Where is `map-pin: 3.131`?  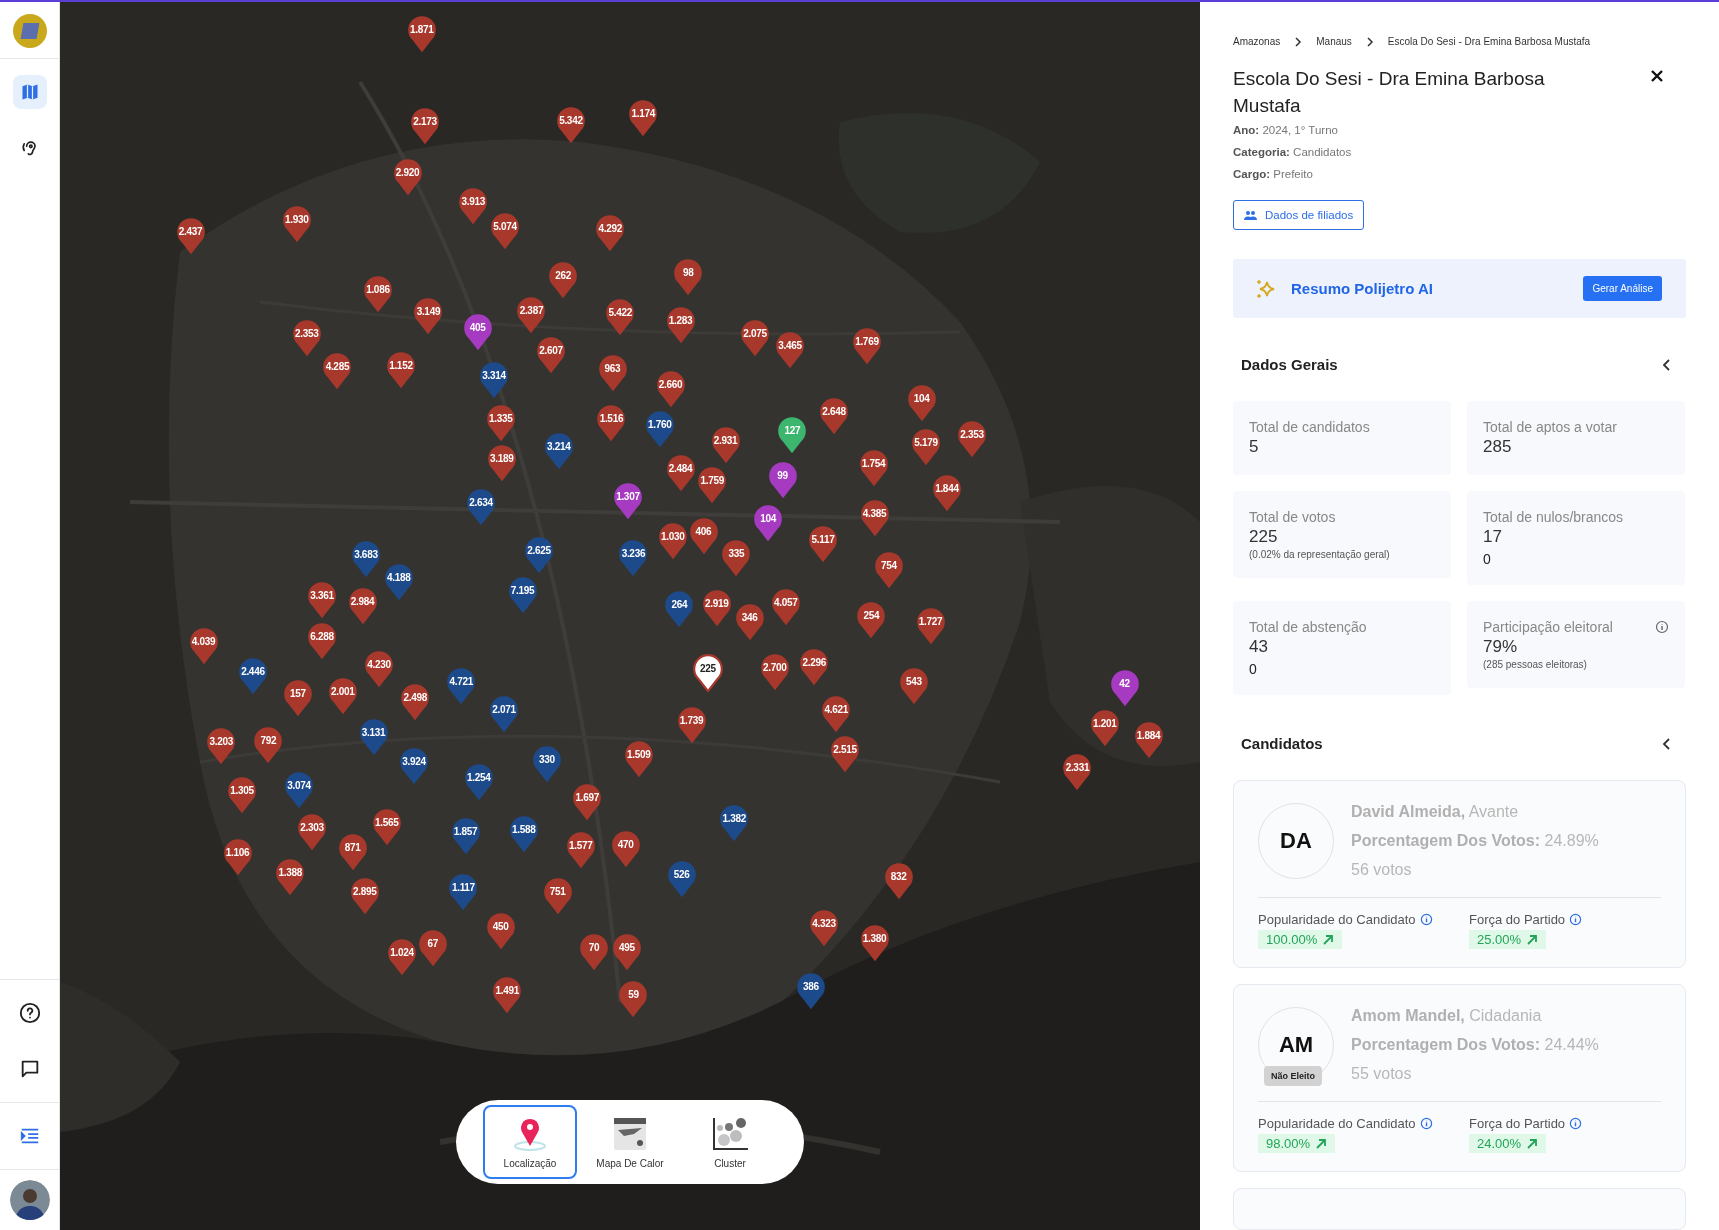
map-pin: 3.131 is located at coordinates (373, 737).